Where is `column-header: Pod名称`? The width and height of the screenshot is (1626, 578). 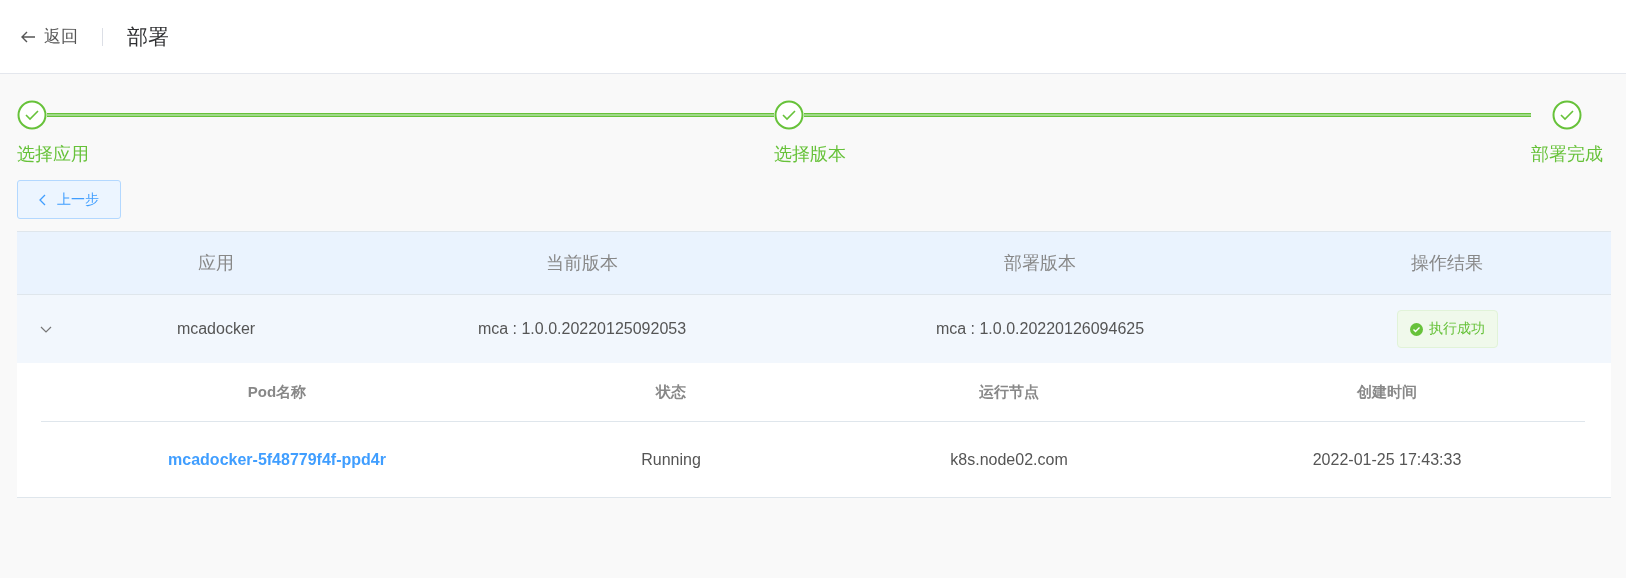
column-header: Pod名称 is located at coordinates (277, 392).